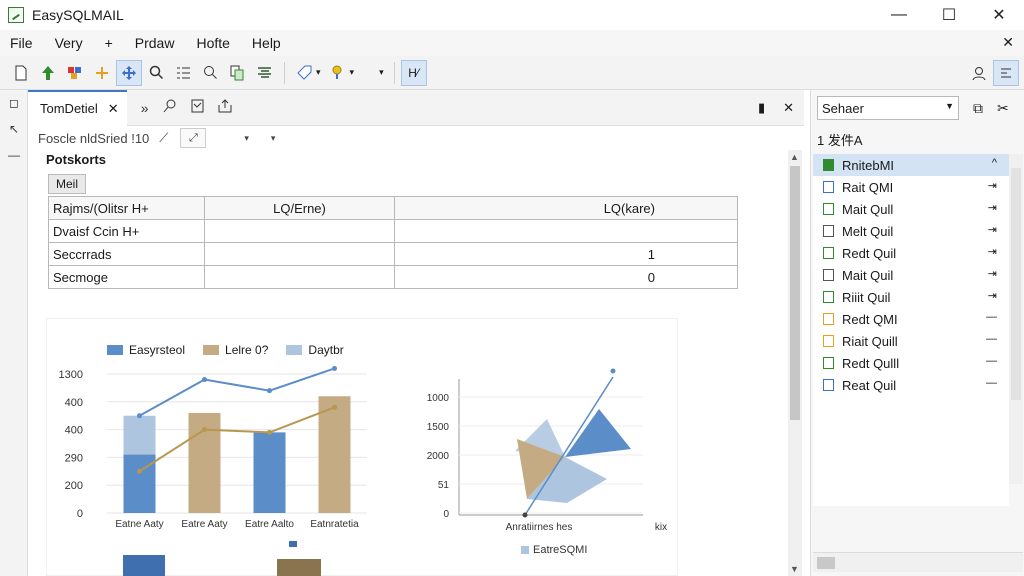 This screenshot has height=576, width=1024. What do you see at coordinates (246, 138) in the screenshot?
I see `breadcrumb-dropdown-icon: ▾` at bounding box center [246, 138].